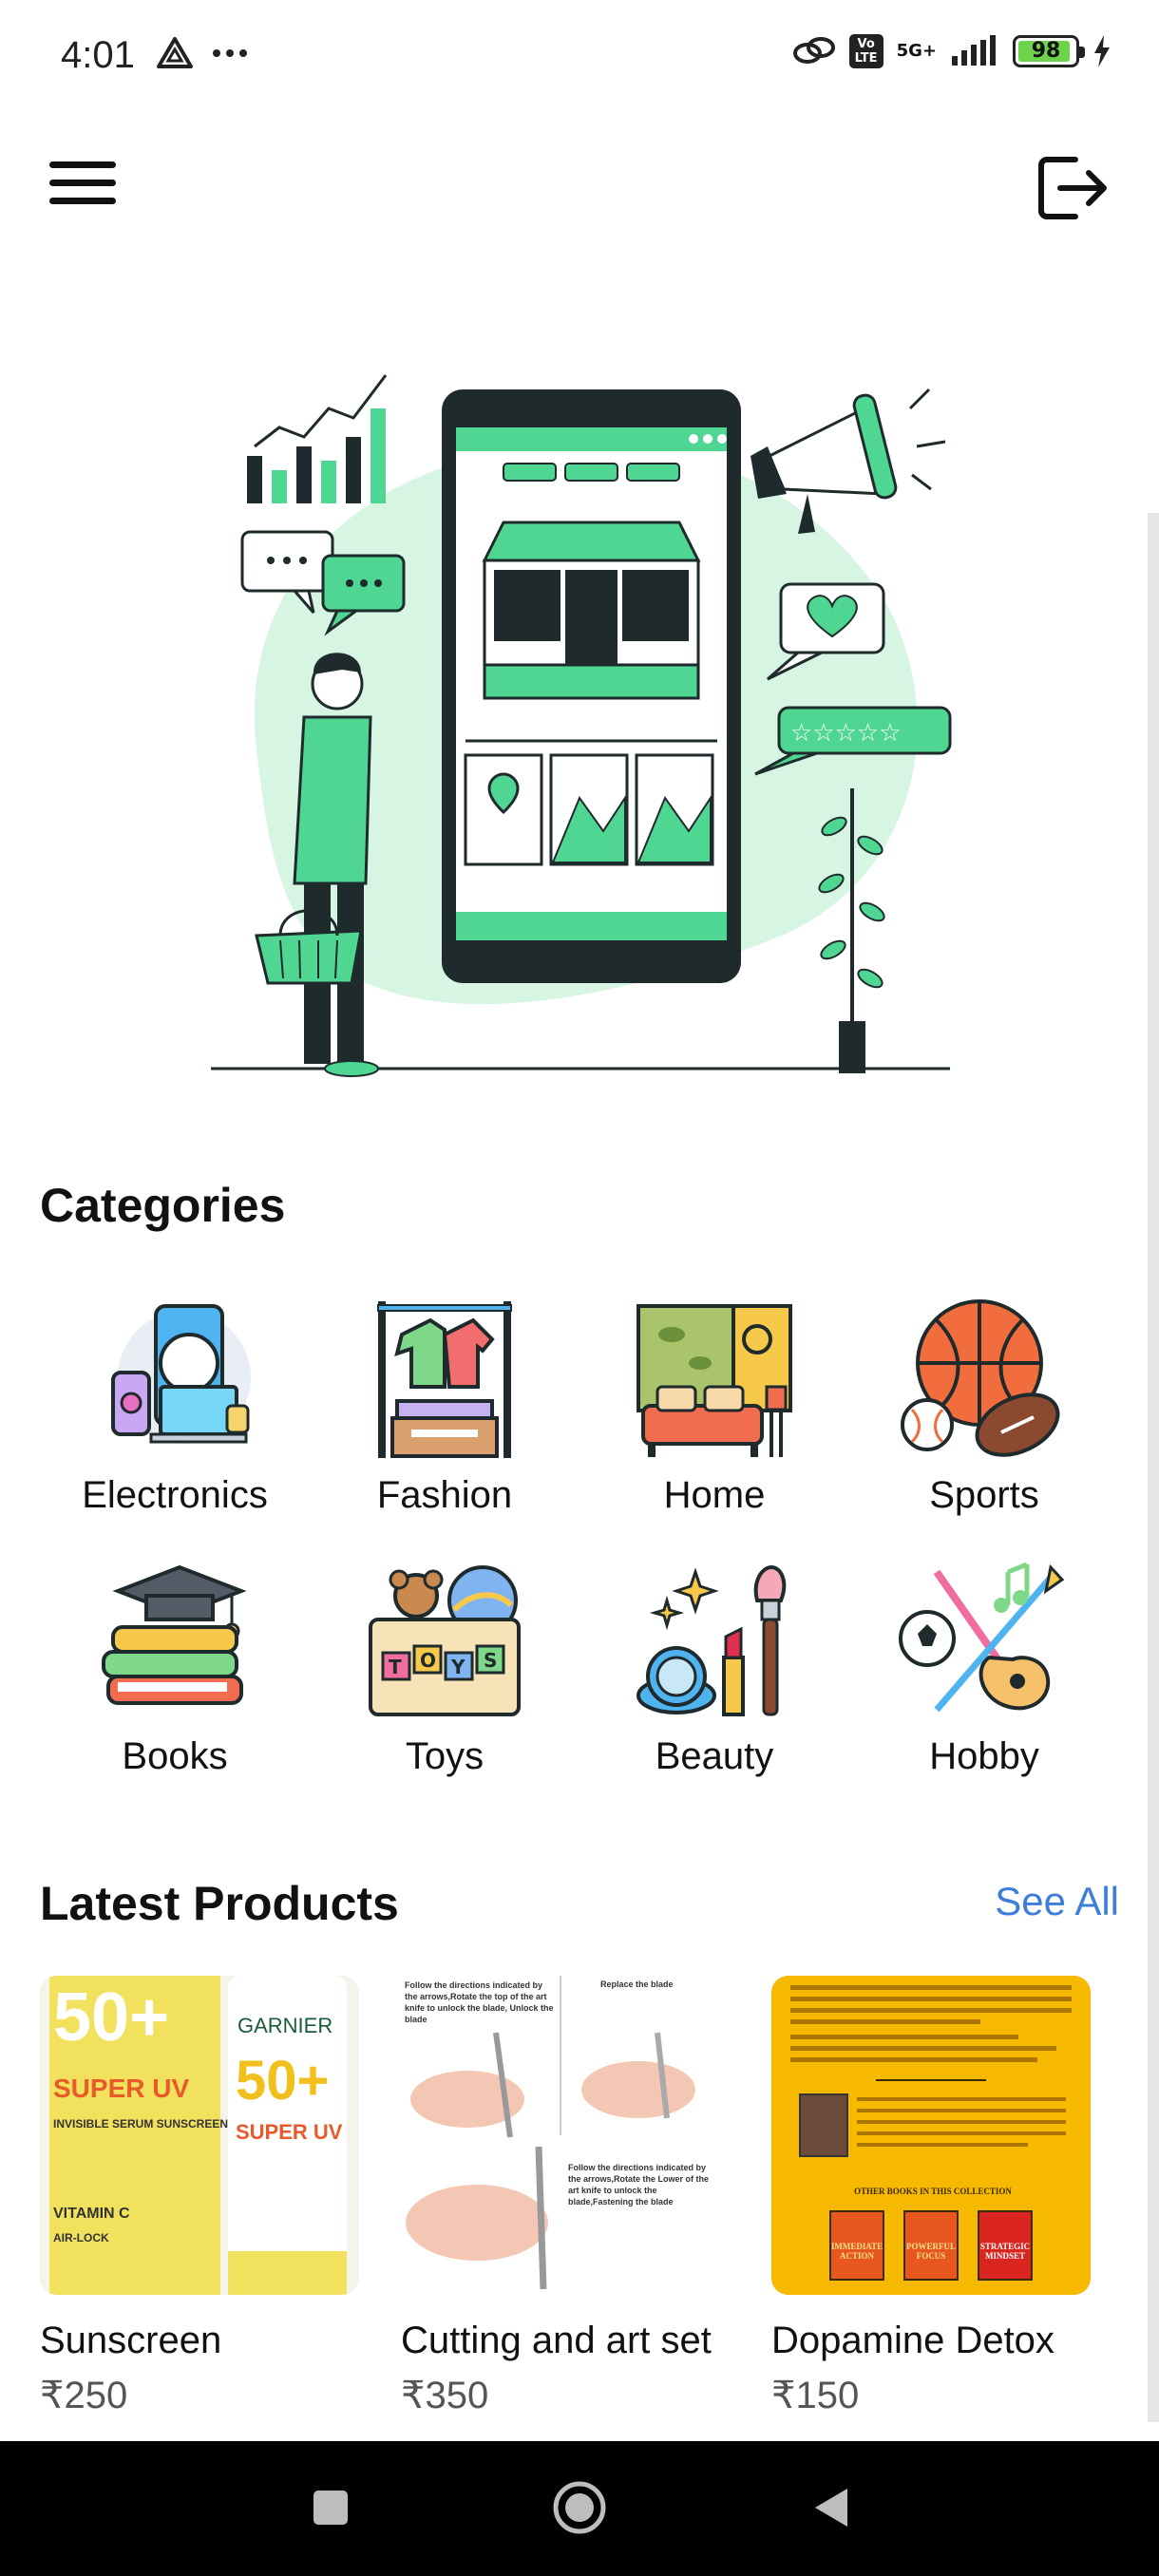 The height and width of the screenshot is (2576, 1159). I want to click on product-name: Cutting and art set, so click(556, 2340).